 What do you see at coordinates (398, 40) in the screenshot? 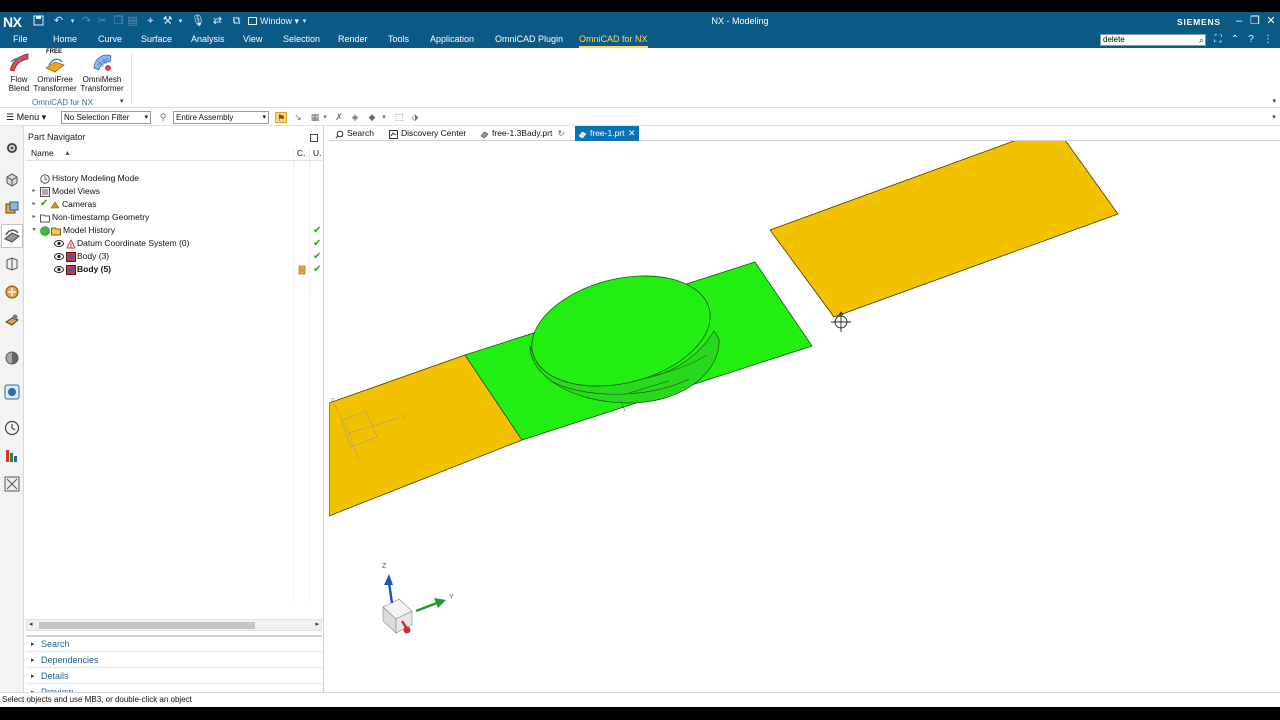
I see `menu-tools: Tools` at bounding box center [398, 40].